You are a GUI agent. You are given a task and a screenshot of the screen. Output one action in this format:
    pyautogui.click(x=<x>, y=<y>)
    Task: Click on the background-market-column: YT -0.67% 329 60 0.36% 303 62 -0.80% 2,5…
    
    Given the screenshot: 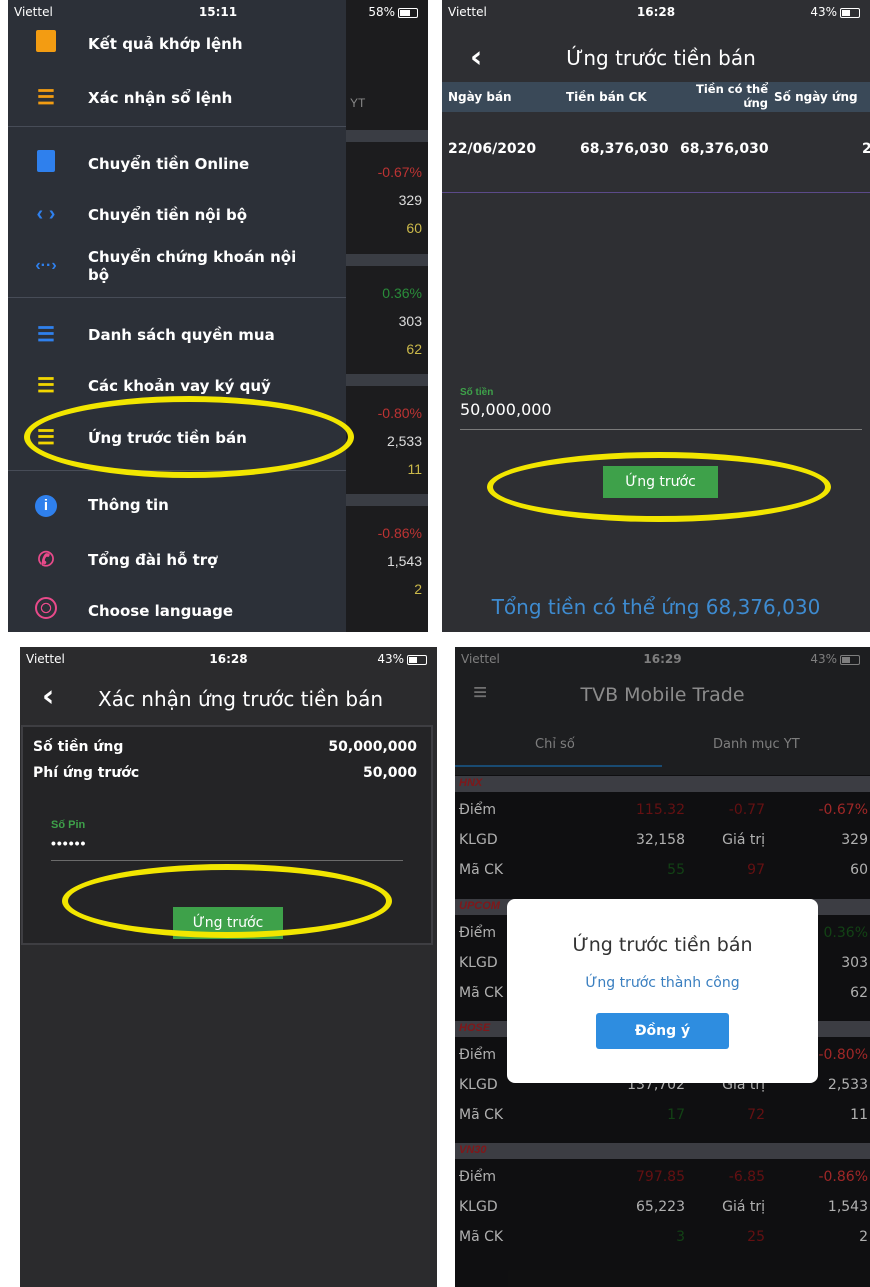 What is the action you would take?
    pyautogui.click(x=387, y=316)
    